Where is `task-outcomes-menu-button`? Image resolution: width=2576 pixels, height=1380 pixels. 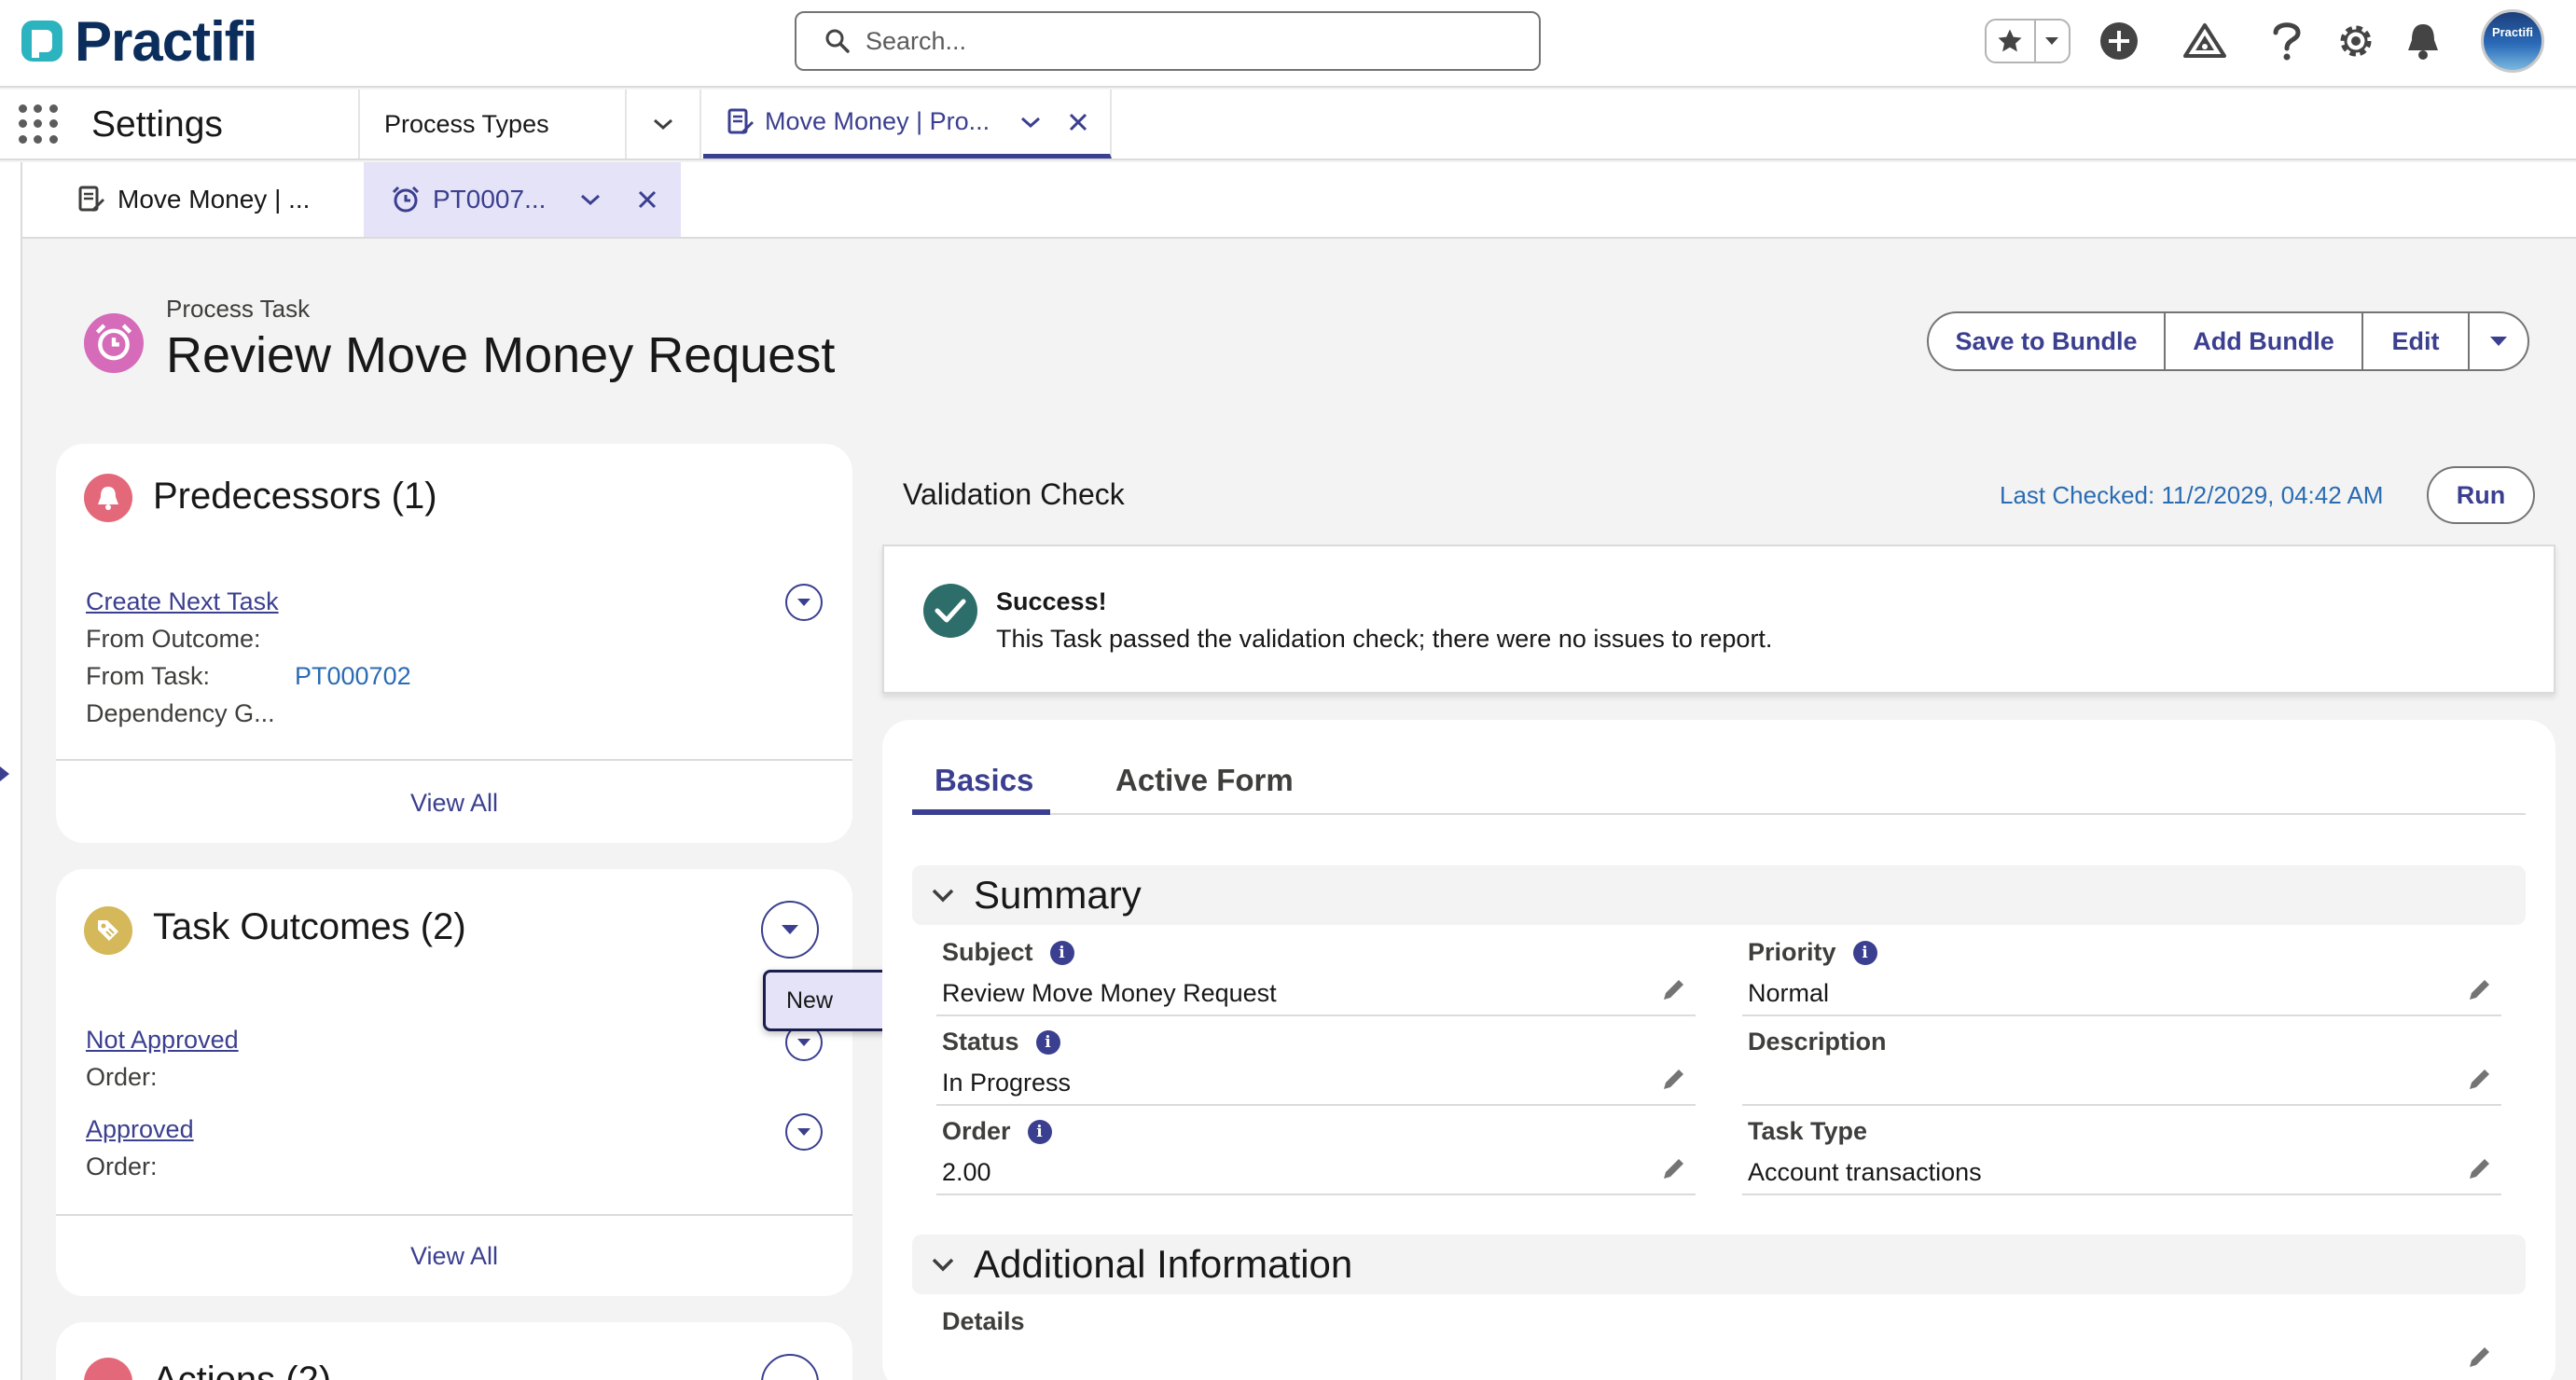 task-outcomes-menu-button is located at coordinates (790, 930).